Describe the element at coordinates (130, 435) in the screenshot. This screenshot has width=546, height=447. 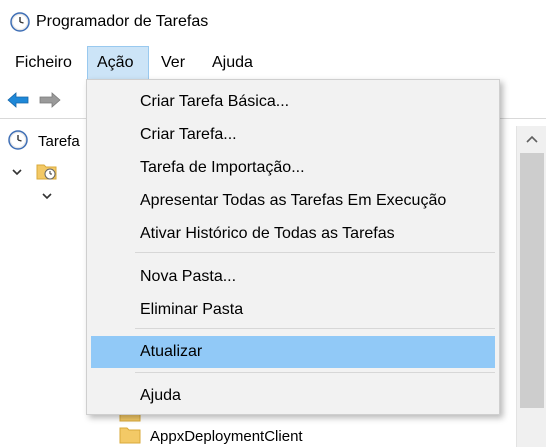
I see `folder-icon` at that location.